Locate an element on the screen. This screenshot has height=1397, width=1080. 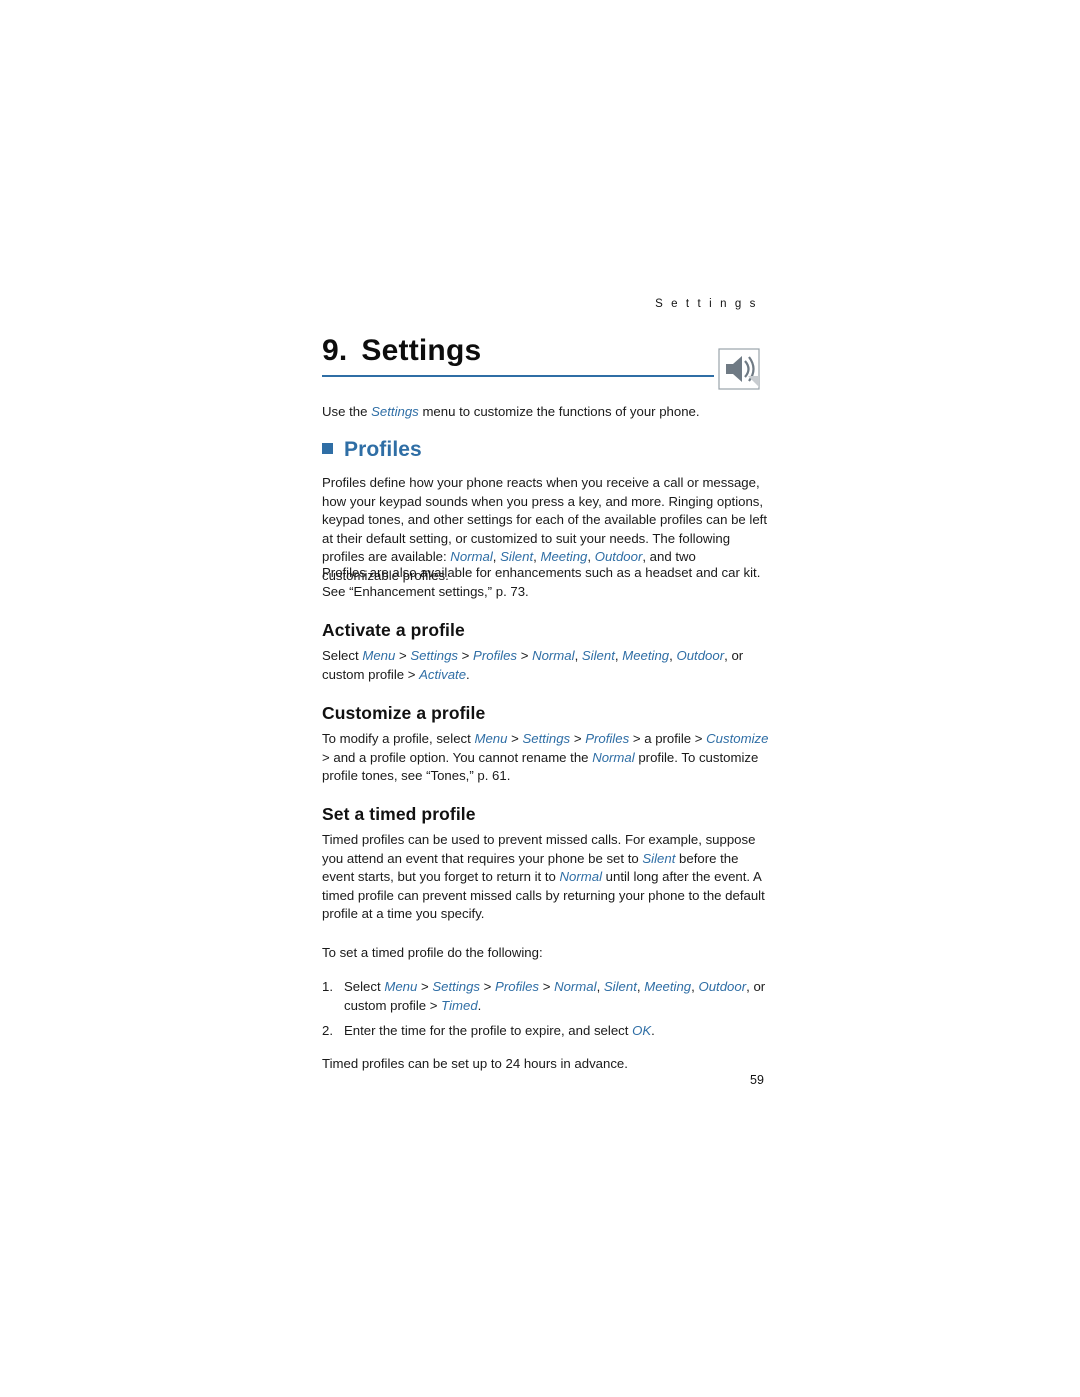
step2-end: . is located at coordinates (653, 1030).